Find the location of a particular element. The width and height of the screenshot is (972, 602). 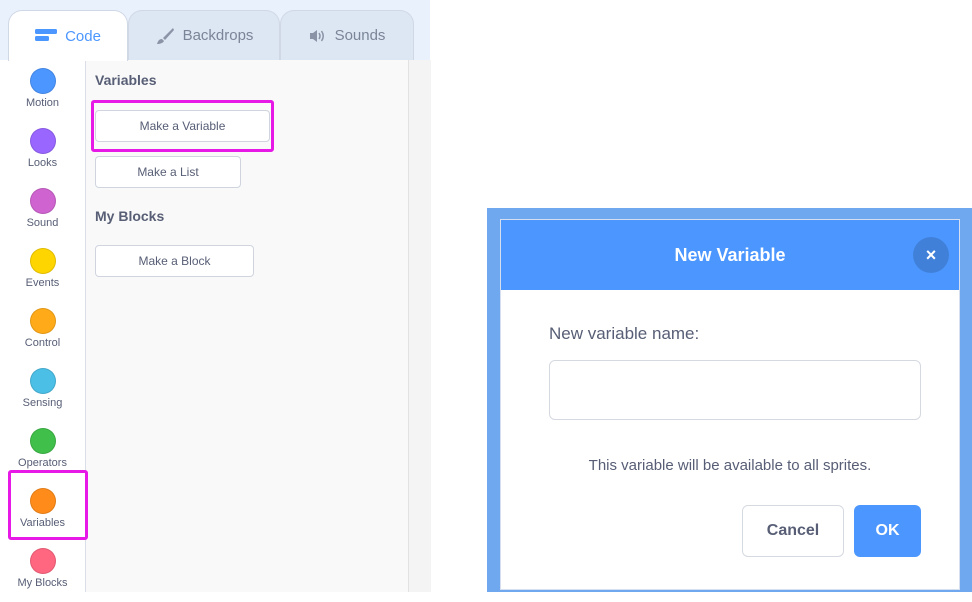

tab-backdrops: Backdrops is located at coordinates (204, 35).